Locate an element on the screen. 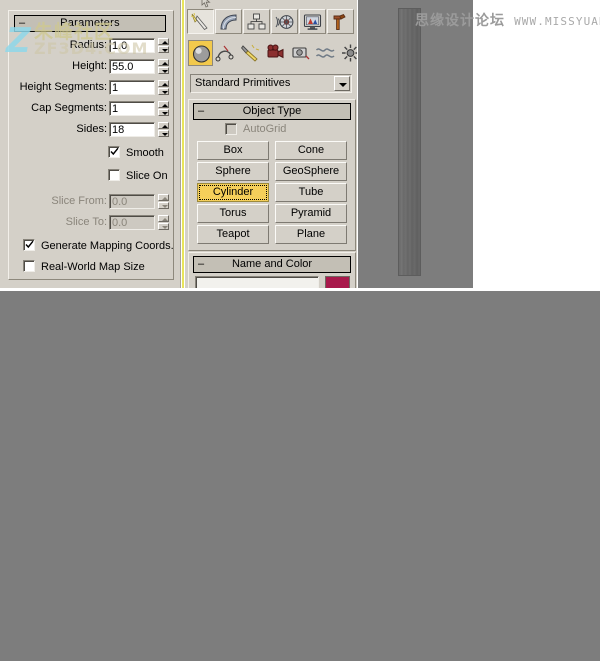  object-type-title: Object Type is located at coordinates (272, 111).